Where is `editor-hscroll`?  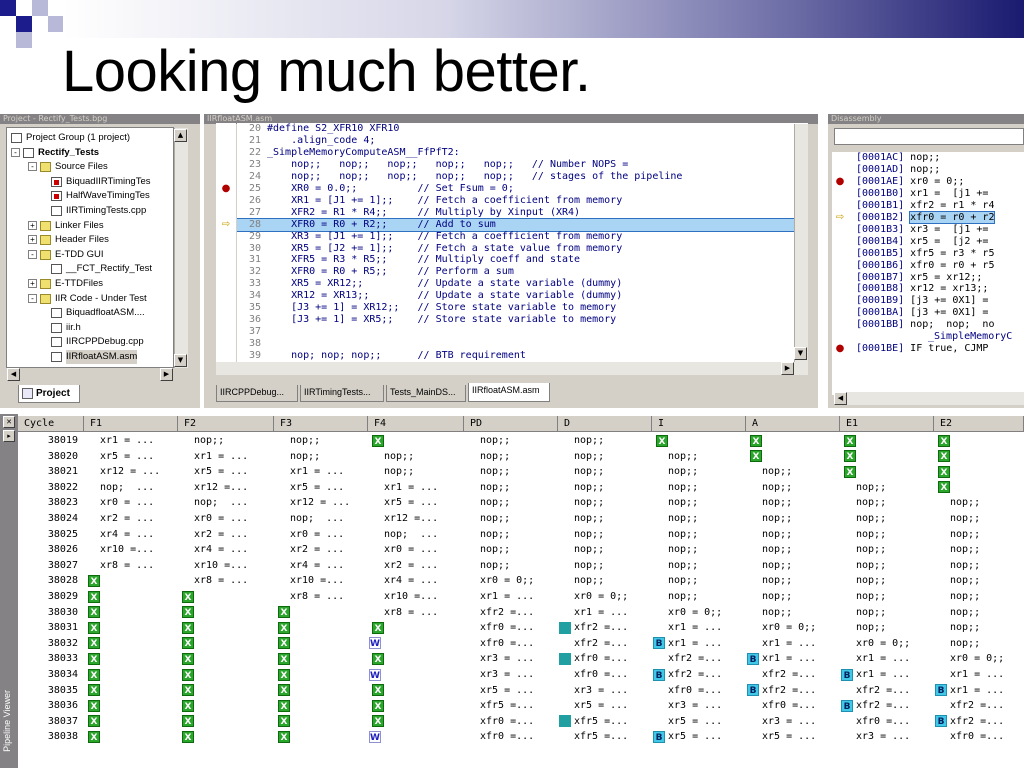
editor-hscroll is located at coordinates (512, 368).